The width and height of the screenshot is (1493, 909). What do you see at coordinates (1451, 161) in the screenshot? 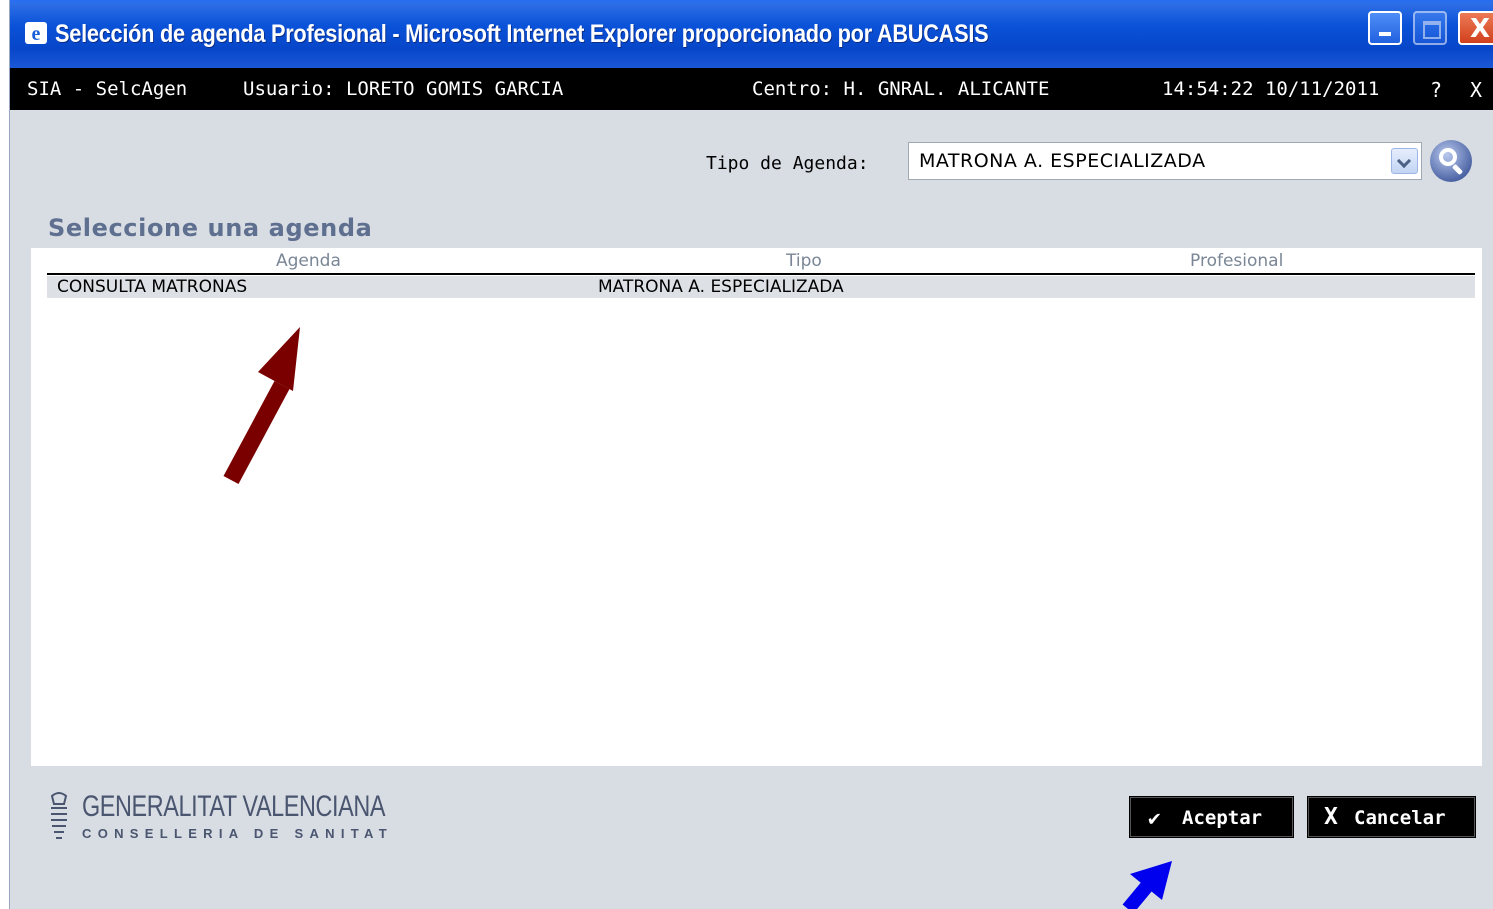
I see `search-button` at bounding box center [1451, 161].